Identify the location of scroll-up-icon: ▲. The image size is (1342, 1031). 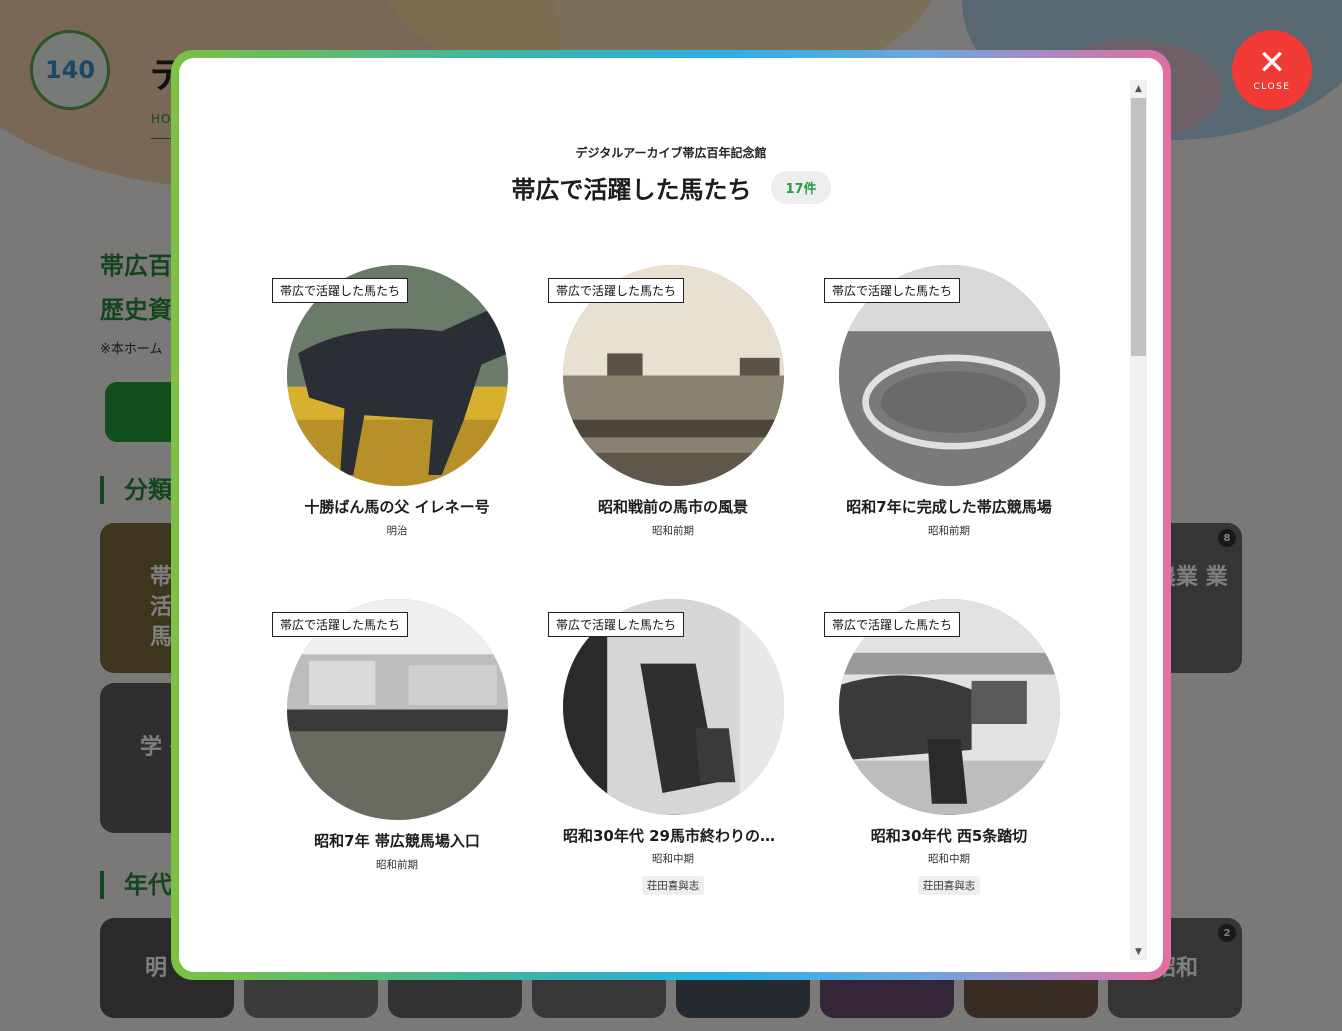
(1138, 88).